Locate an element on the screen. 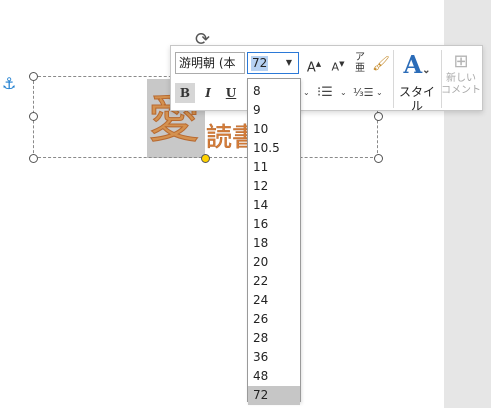 The width and height of the screenshot is (491, 408). font-size-option: 20 is located at coordinates (274, 262).